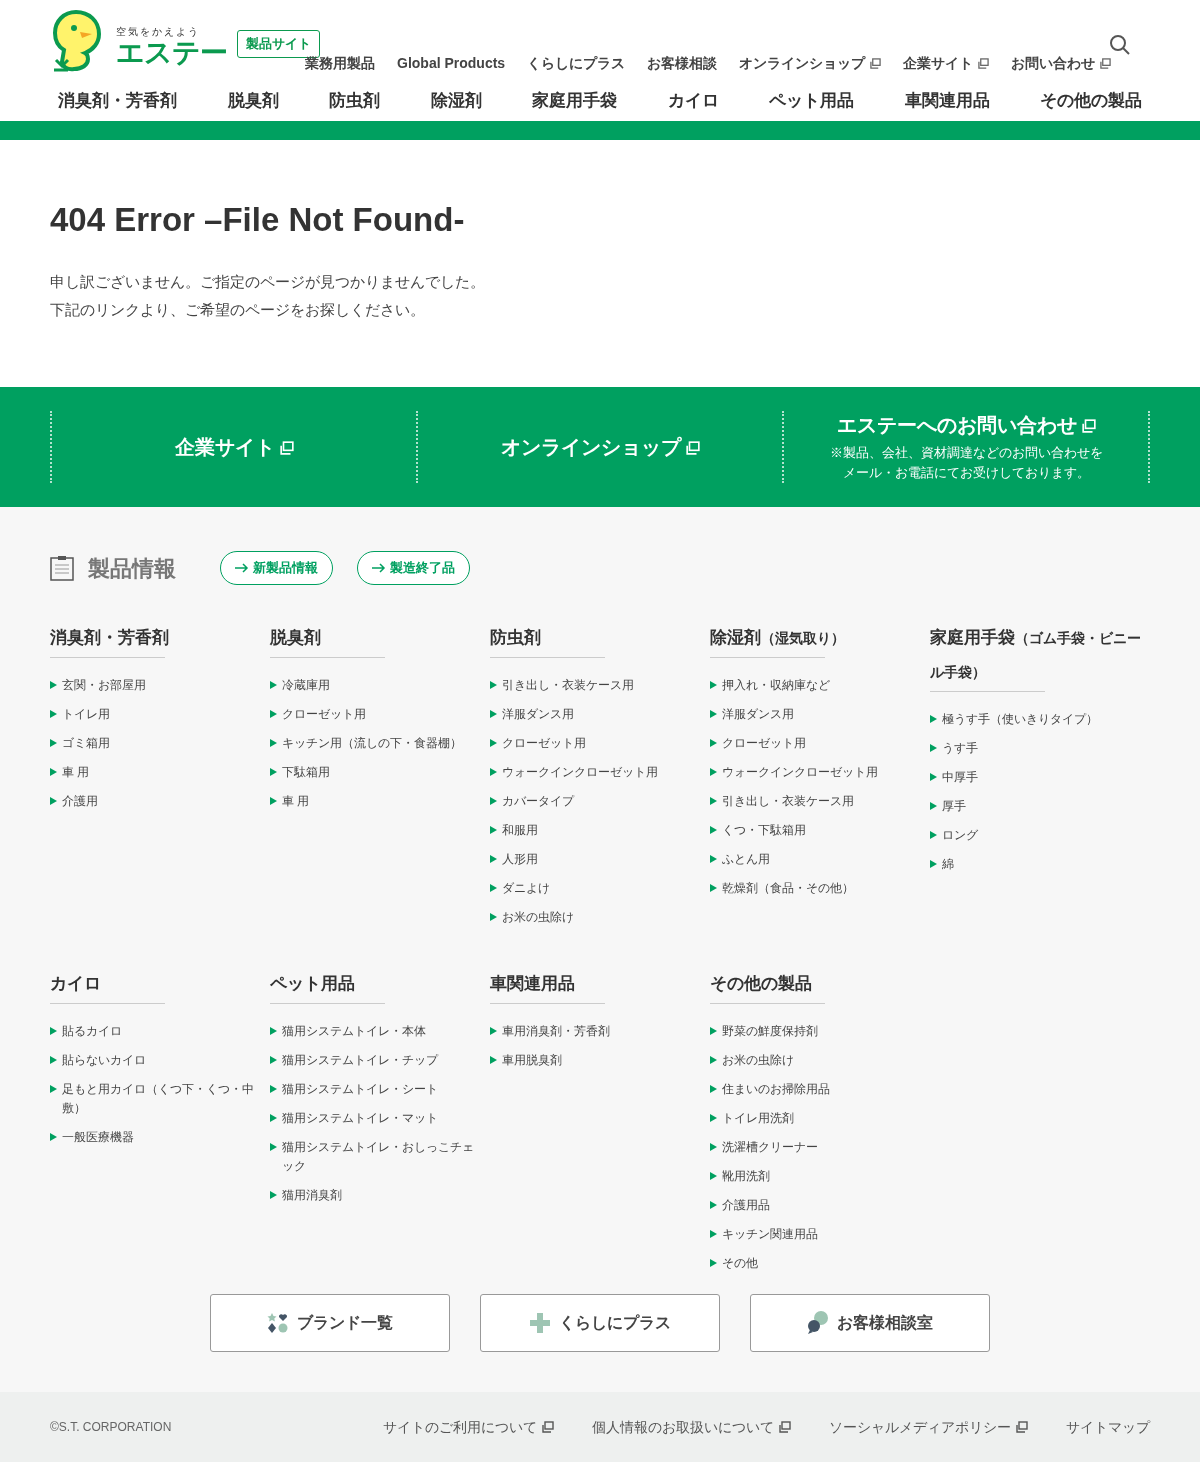 This screenshot has height=1462, width=1200. What do you see at coordinates (758, 1118) in the screenshot?
I see `category-link: トイレ用洗剤` at bounding box center [758, 1118].